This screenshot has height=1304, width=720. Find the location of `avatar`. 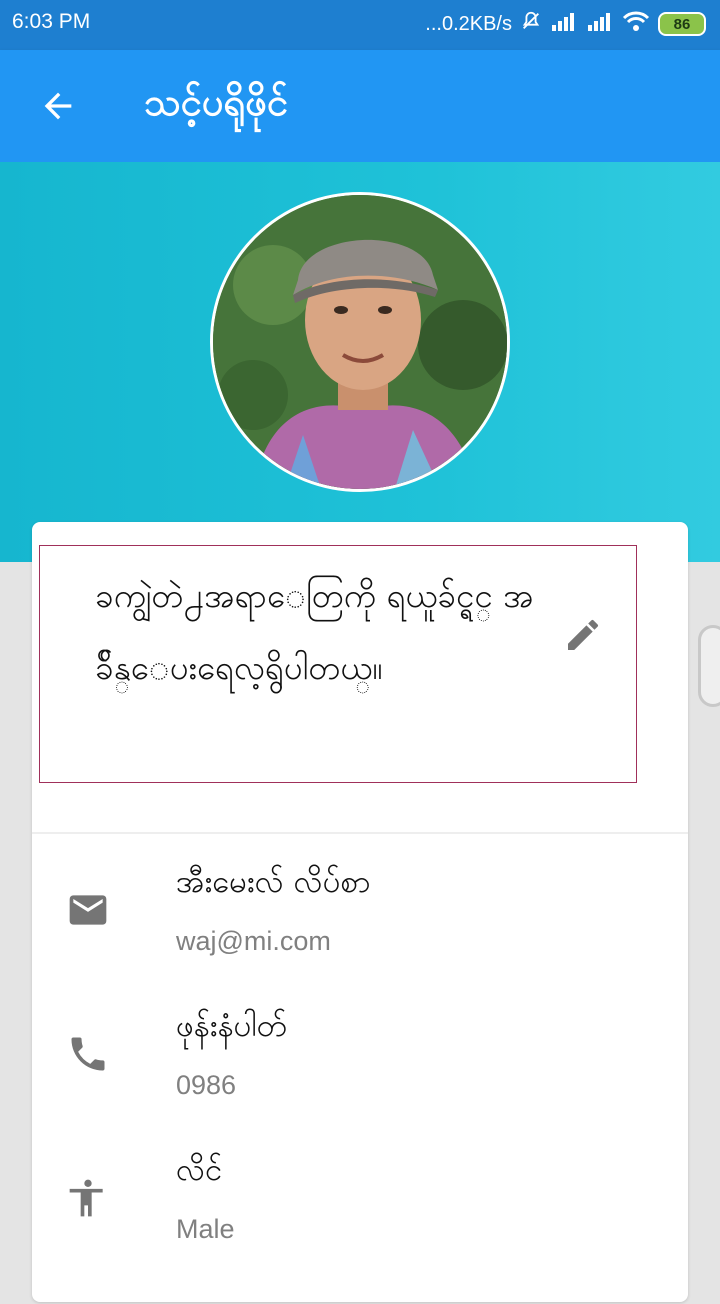

avatar is located at coordinates (360, 342).